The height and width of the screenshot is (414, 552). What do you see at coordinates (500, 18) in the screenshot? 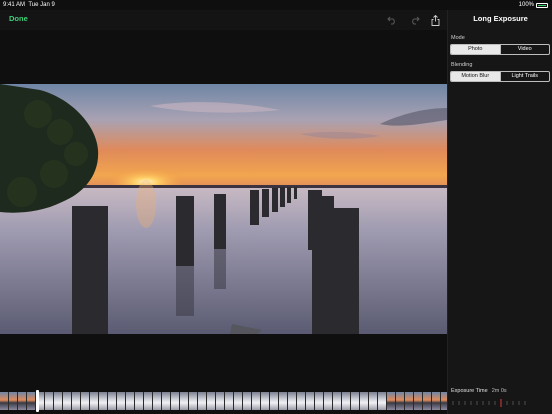
I see `panel-title: Long Exposure` at bounding box center [500, 18].